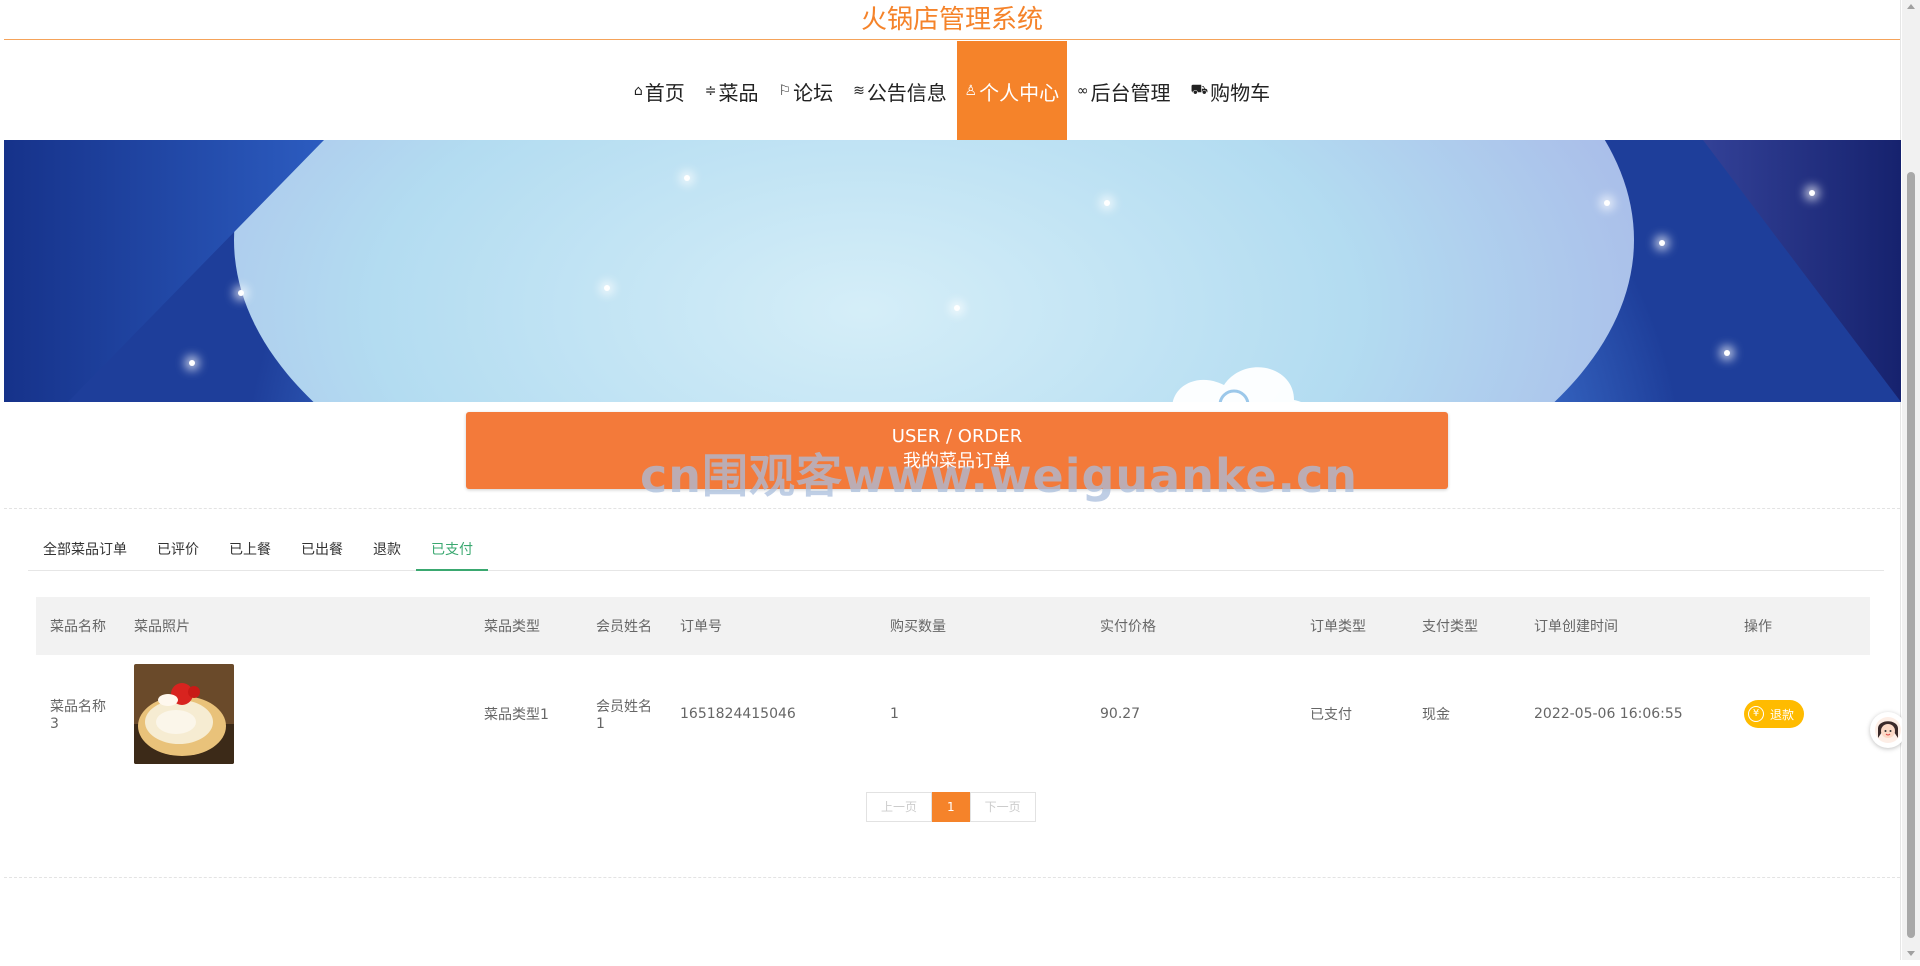 The height and width of the screenshot is (966, 1920). I want to click on vertical-scrollbar, so click(1911, 480).